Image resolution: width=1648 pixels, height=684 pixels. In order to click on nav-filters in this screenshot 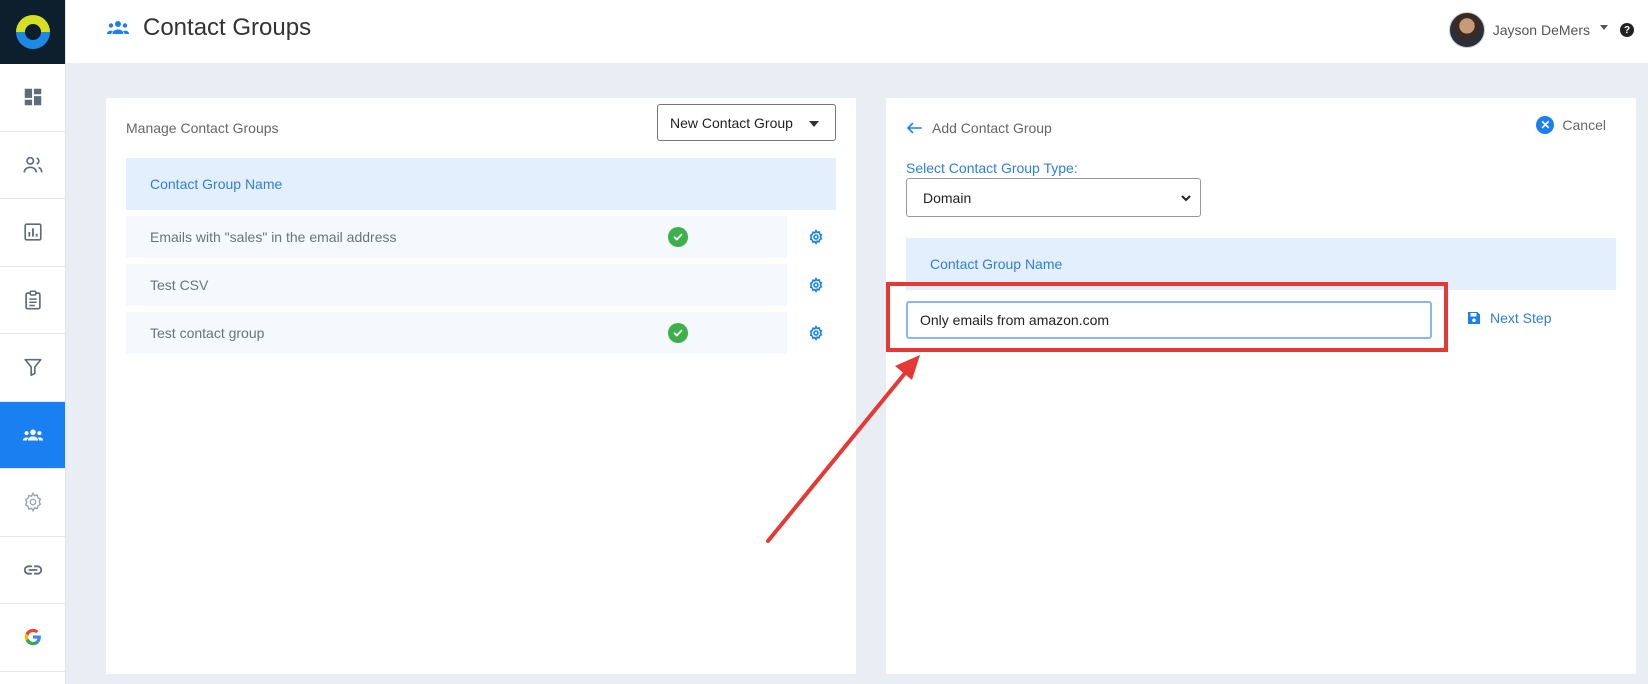, I will do `click(32, 368)`.